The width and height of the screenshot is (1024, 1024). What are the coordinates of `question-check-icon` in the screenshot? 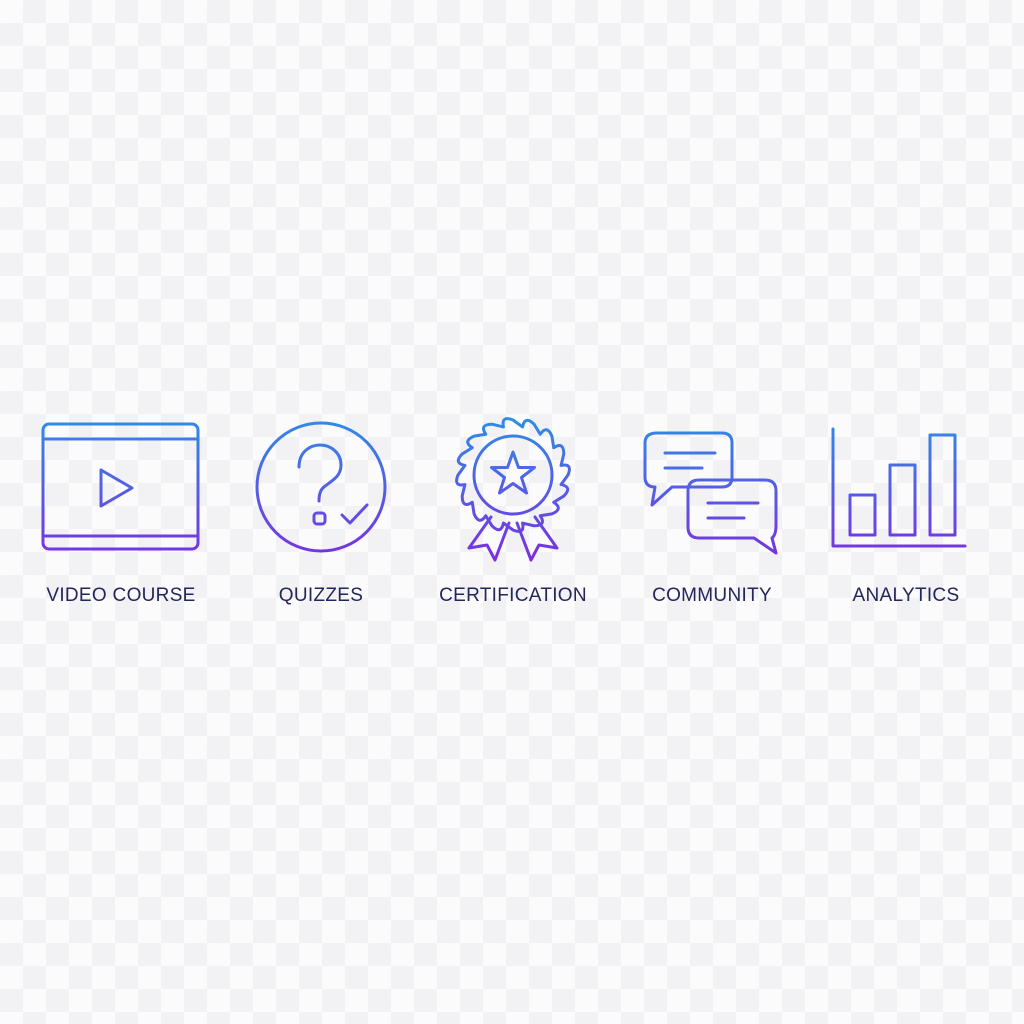 It's located at (321, 487).